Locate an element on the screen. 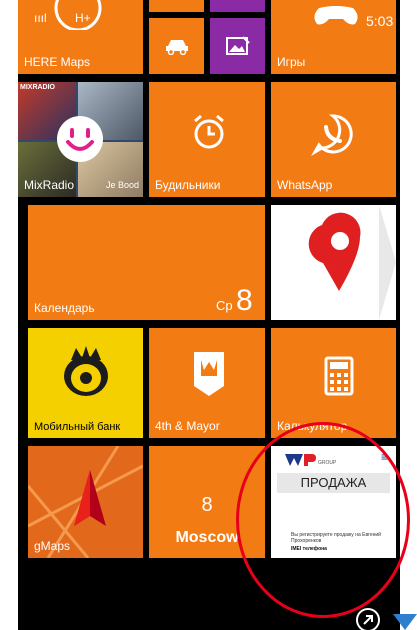 The height and width of the screenshot is (630, 417). alarm-clock-icon is located at coordinates (209, 131).